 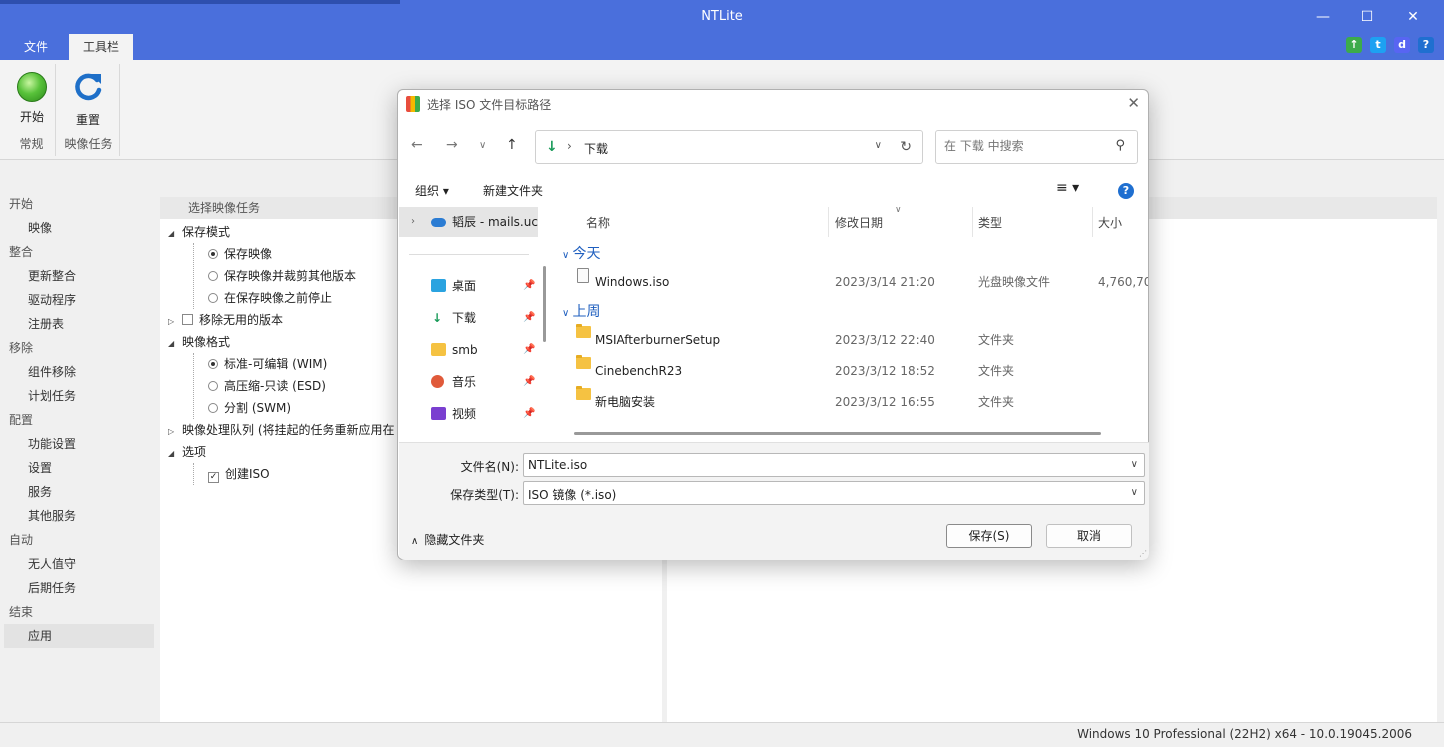 I want to click on new-folder-button: 新建文件夹, so click(x=513, y=190).